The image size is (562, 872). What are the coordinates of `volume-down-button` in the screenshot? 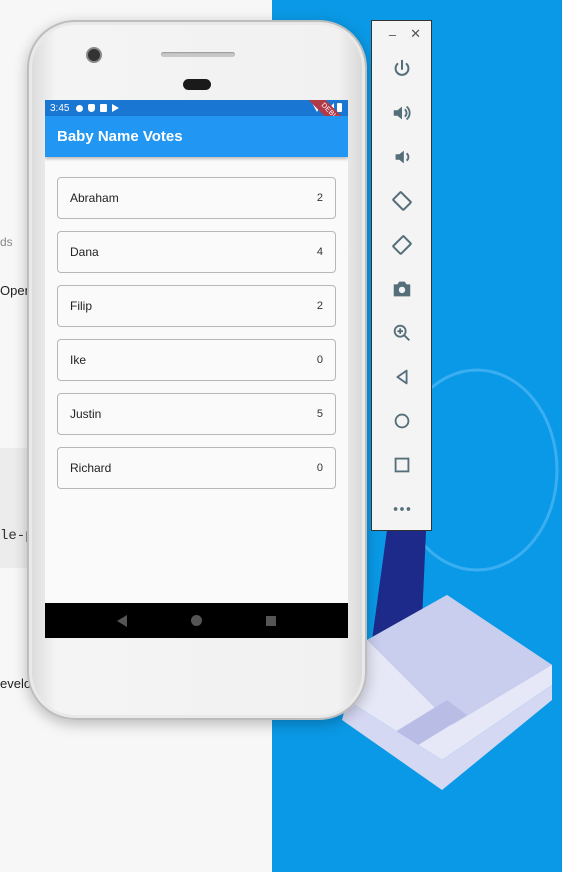 It's located at (401, 157).